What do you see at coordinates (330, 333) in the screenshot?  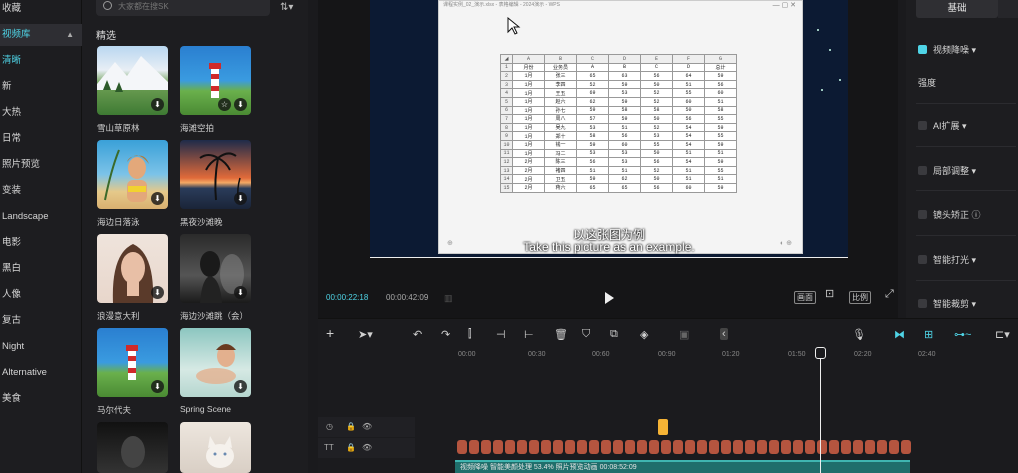 I see `add-track-icon: +` at bounding box center [330, 333].